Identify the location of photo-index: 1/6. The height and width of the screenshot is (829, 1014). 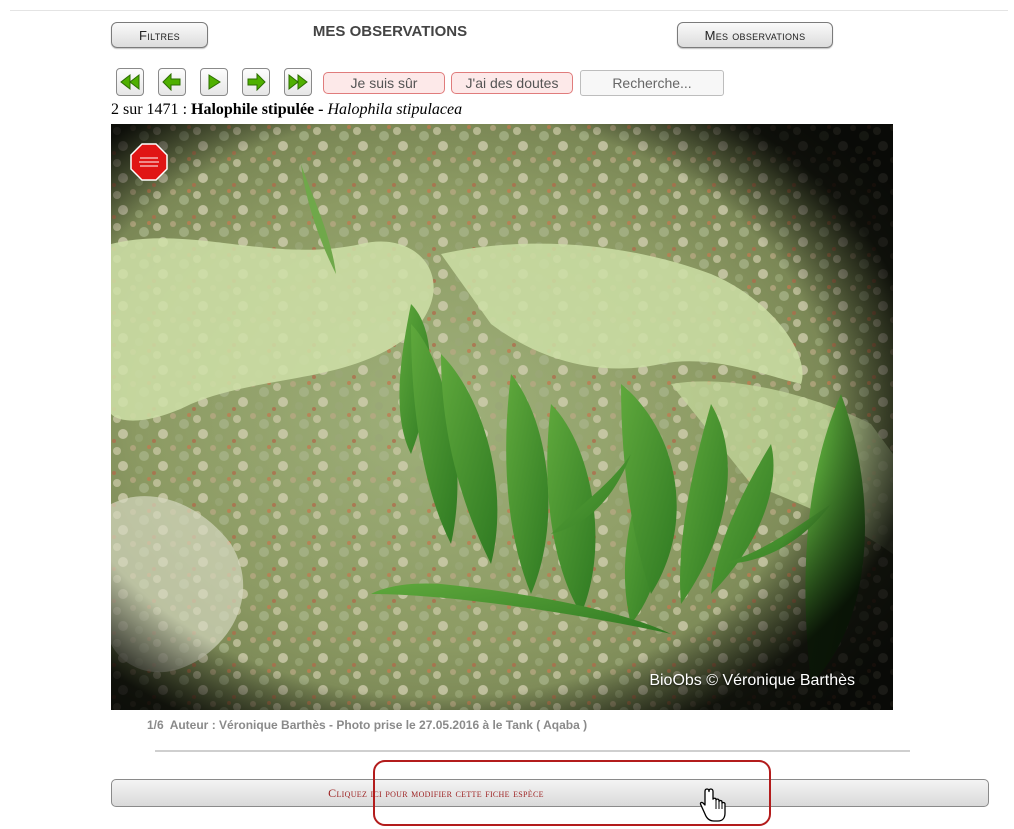
(155, 725).